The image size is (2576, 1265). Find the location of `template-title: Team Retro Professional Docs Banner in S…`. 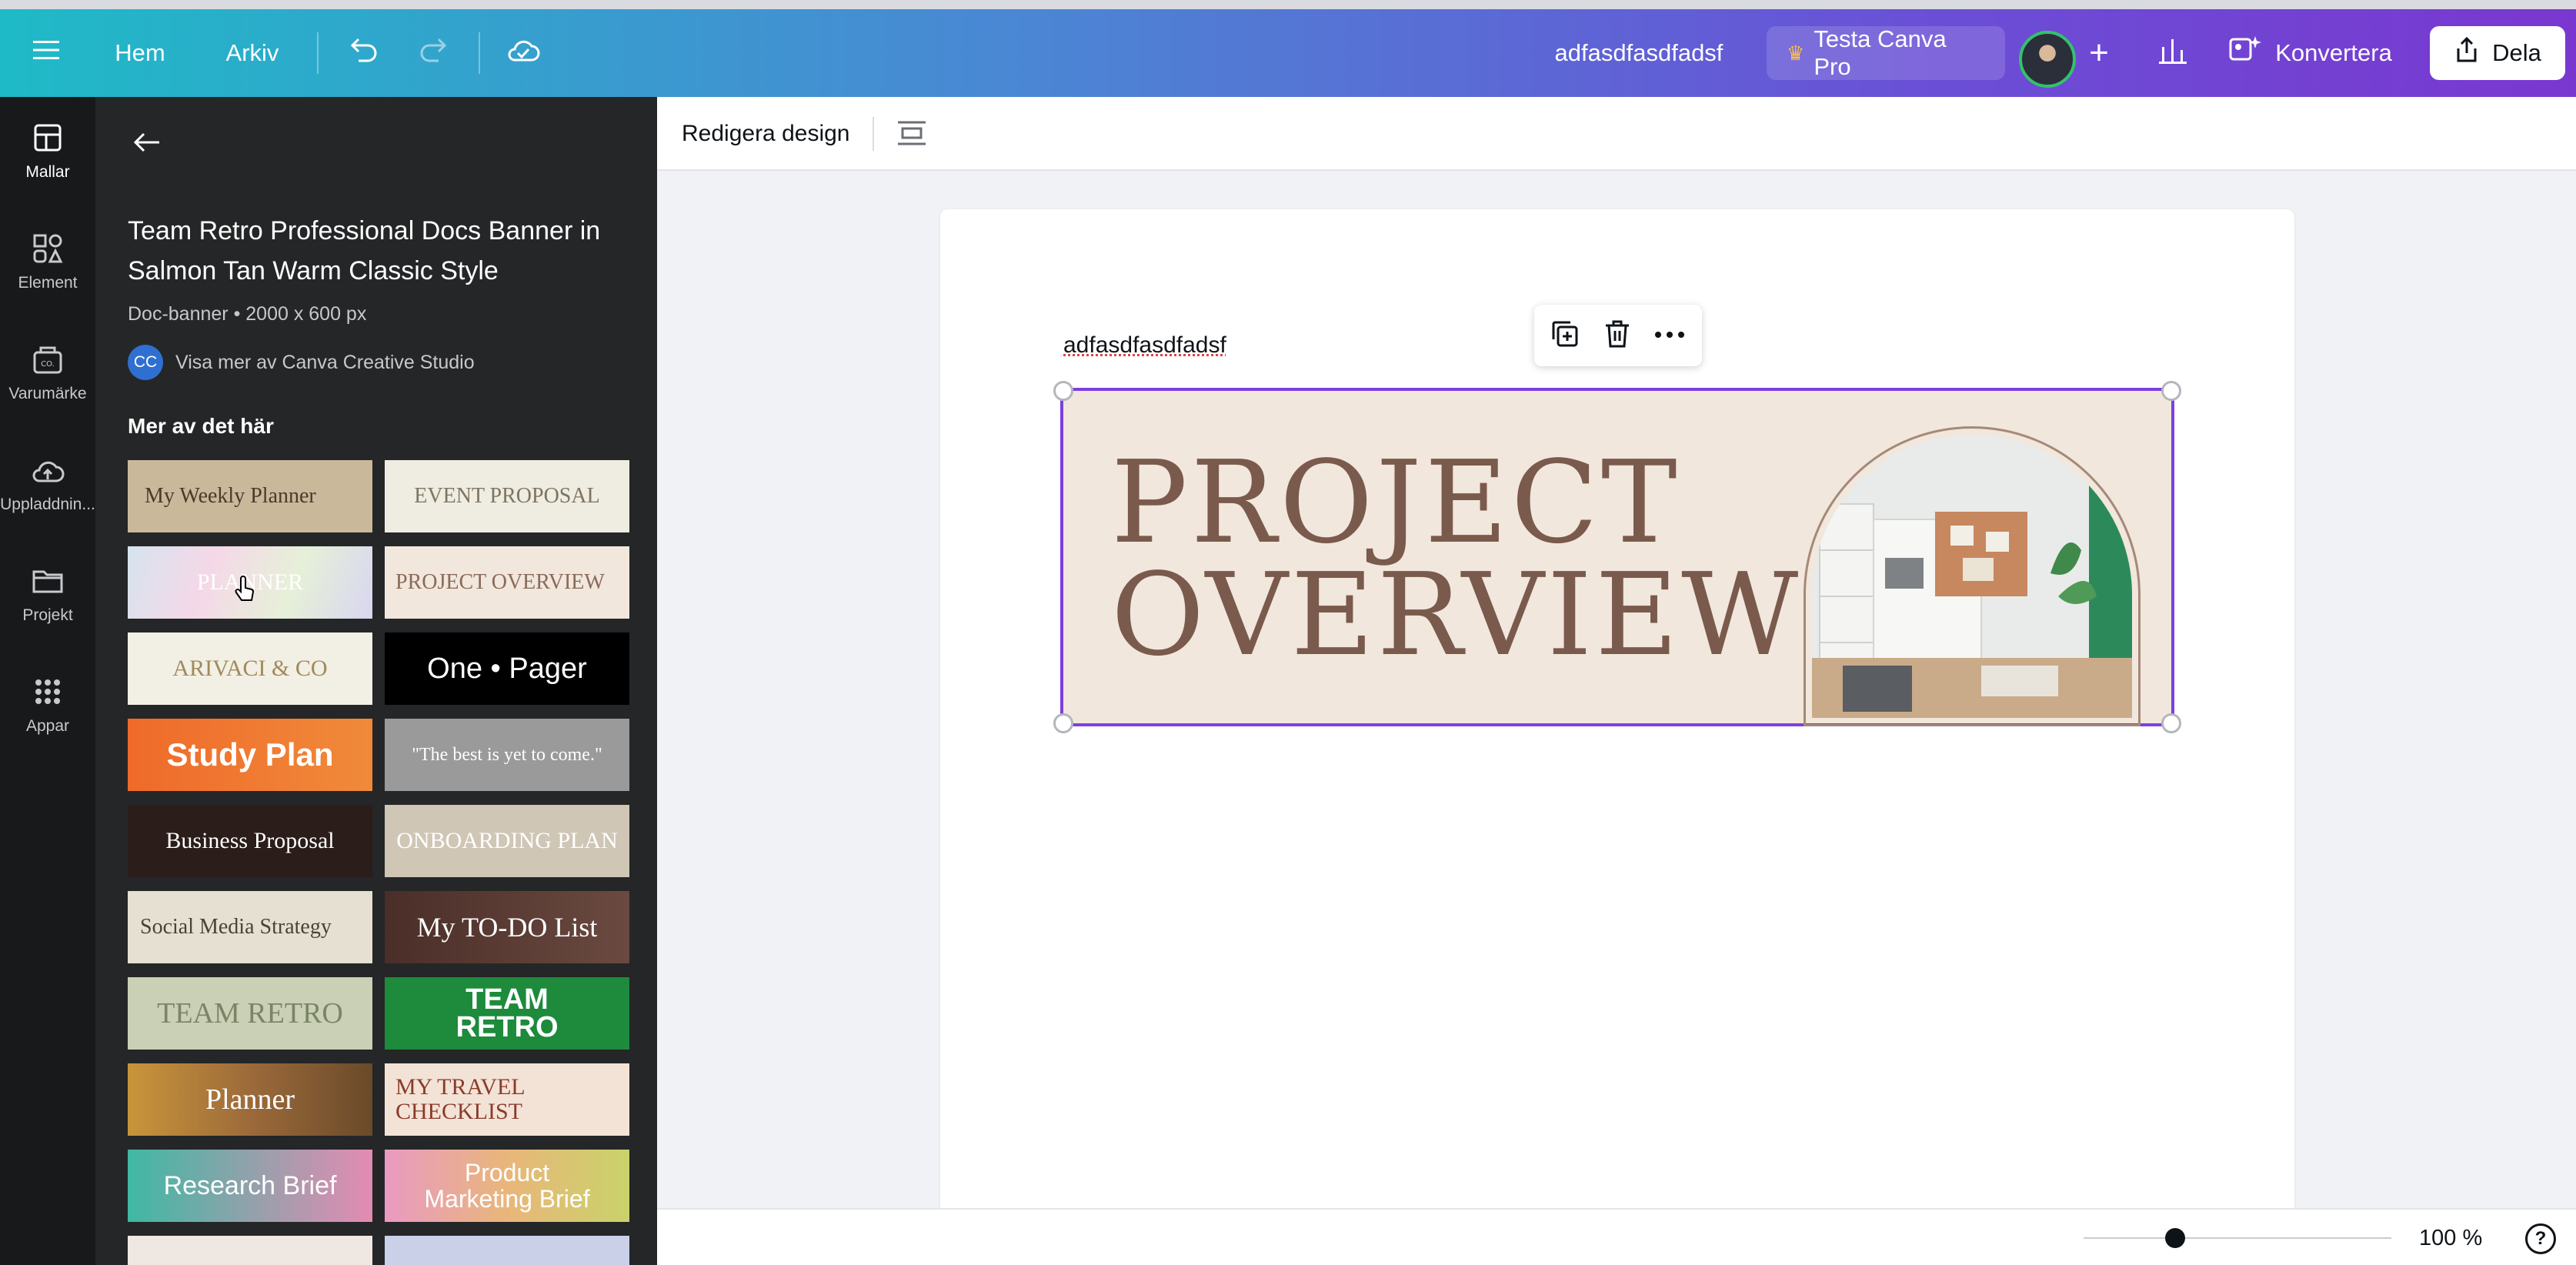

template-title: Team Retro Professional Docs Banner in S… is located at coordinates (365, 250).